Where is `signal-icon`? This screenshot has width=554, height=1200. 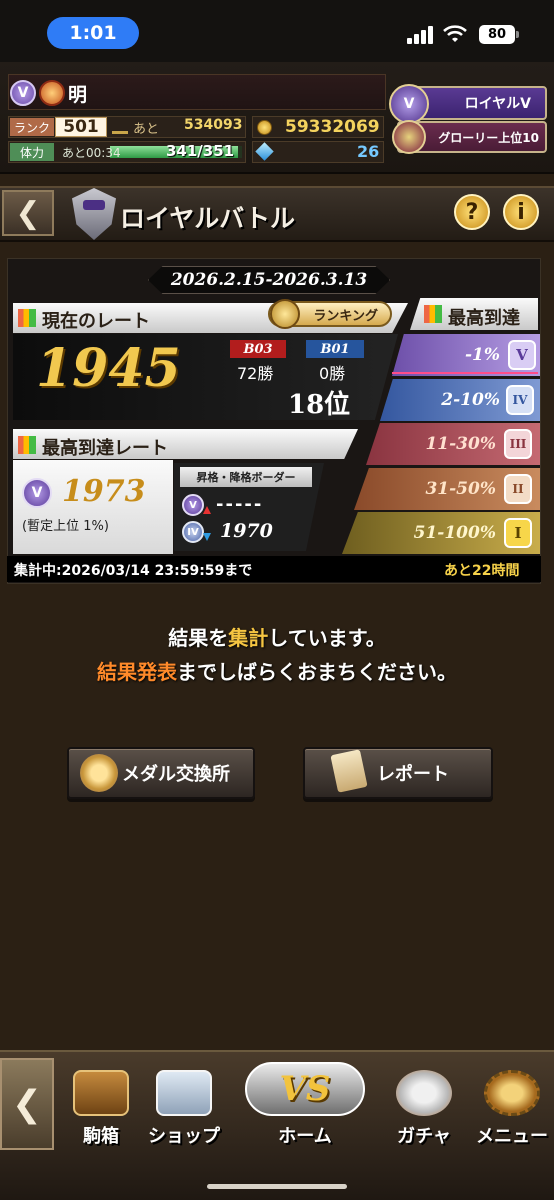 signal-icon is located at coordinates (420, 35).